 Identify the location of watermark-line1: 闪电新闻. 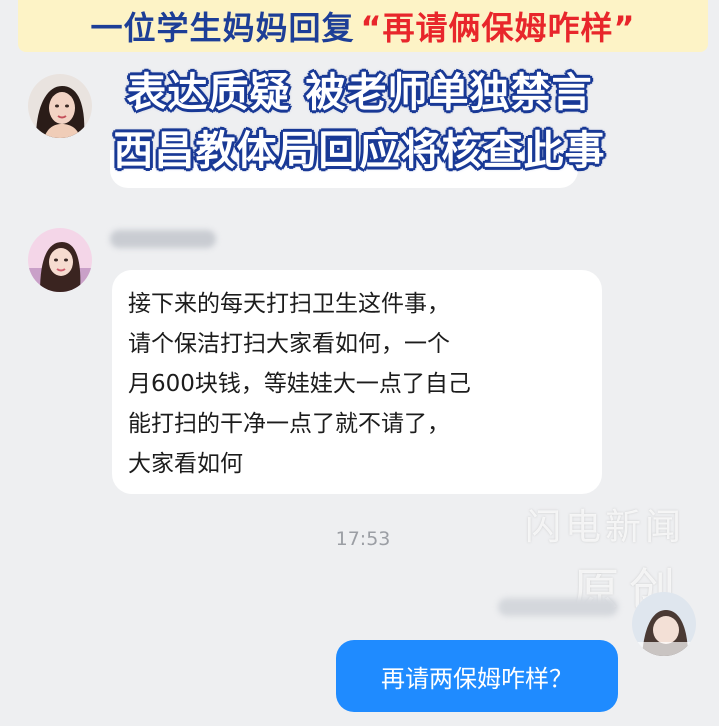
(604, 527).